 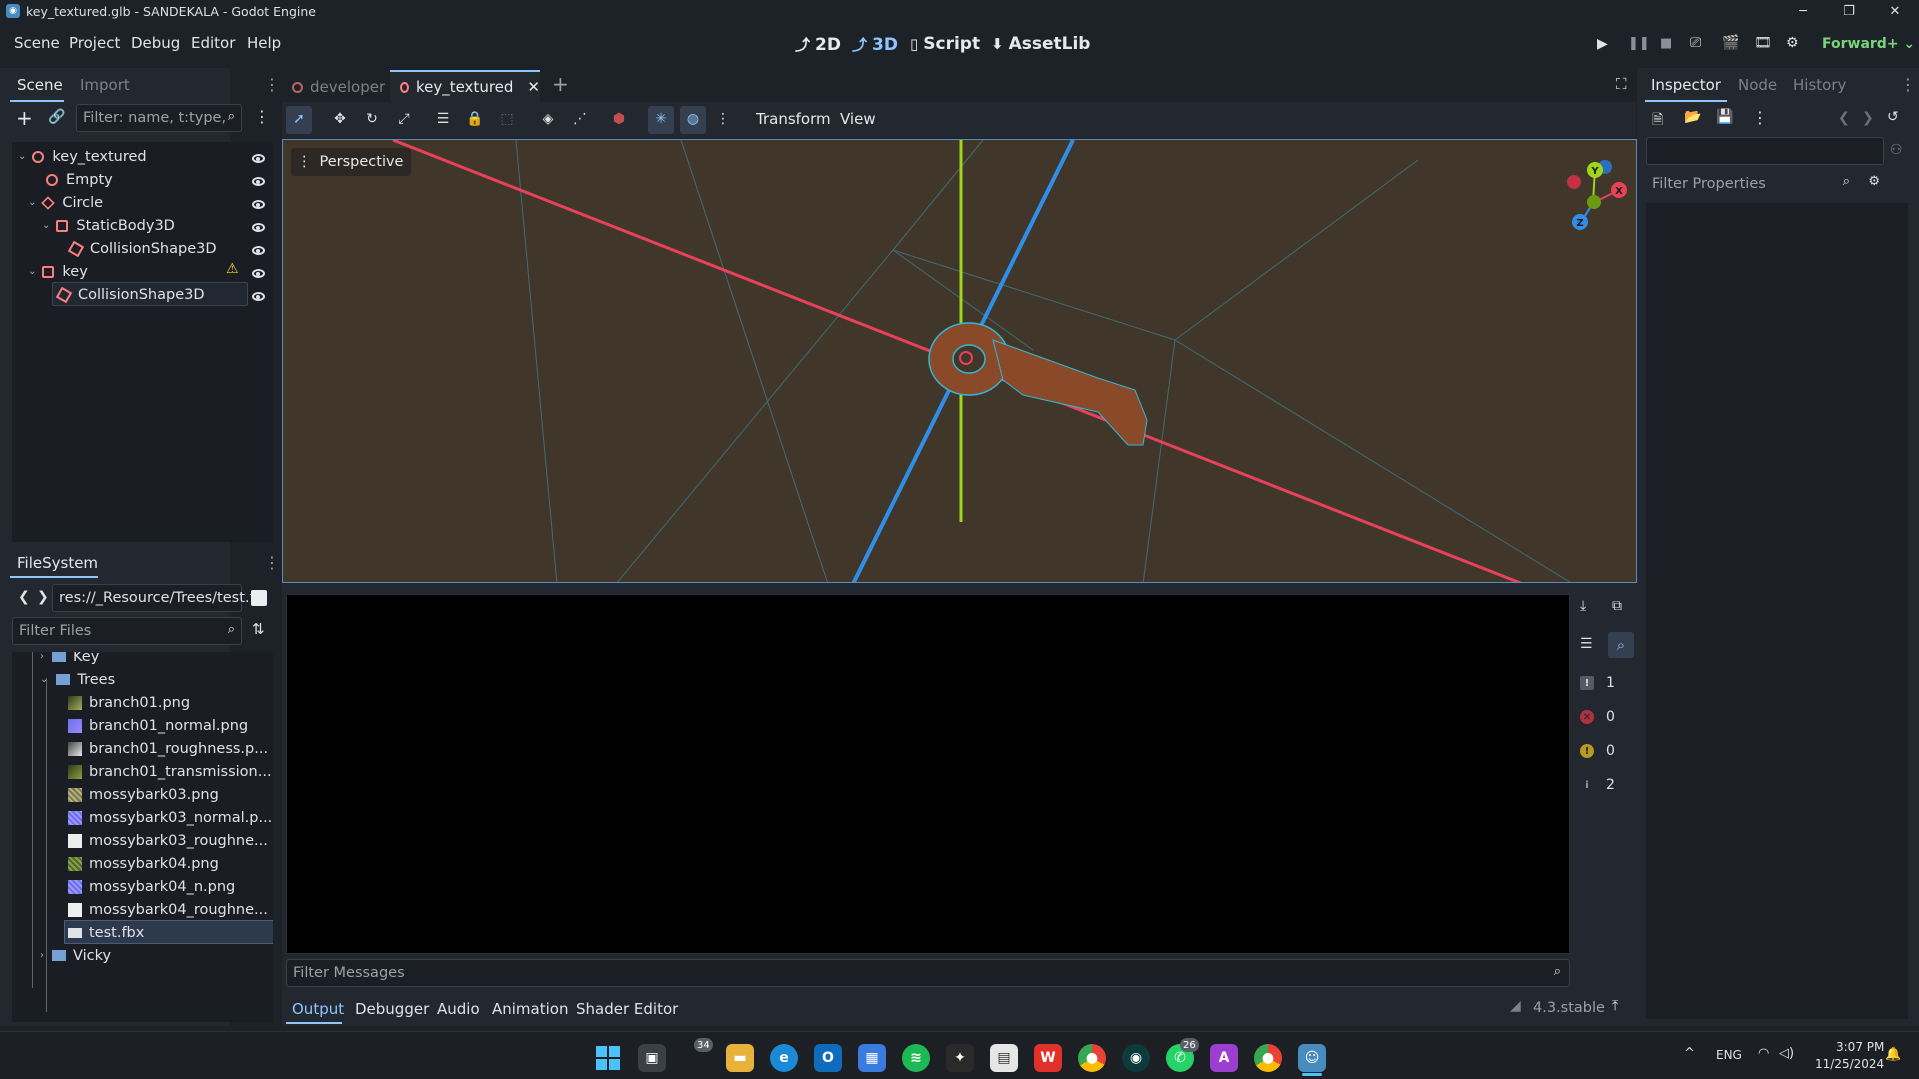 What do you see at coordinates (1765, 151) in the screenshot?
I see `object-path-field` at bounding box center [1765, 151].